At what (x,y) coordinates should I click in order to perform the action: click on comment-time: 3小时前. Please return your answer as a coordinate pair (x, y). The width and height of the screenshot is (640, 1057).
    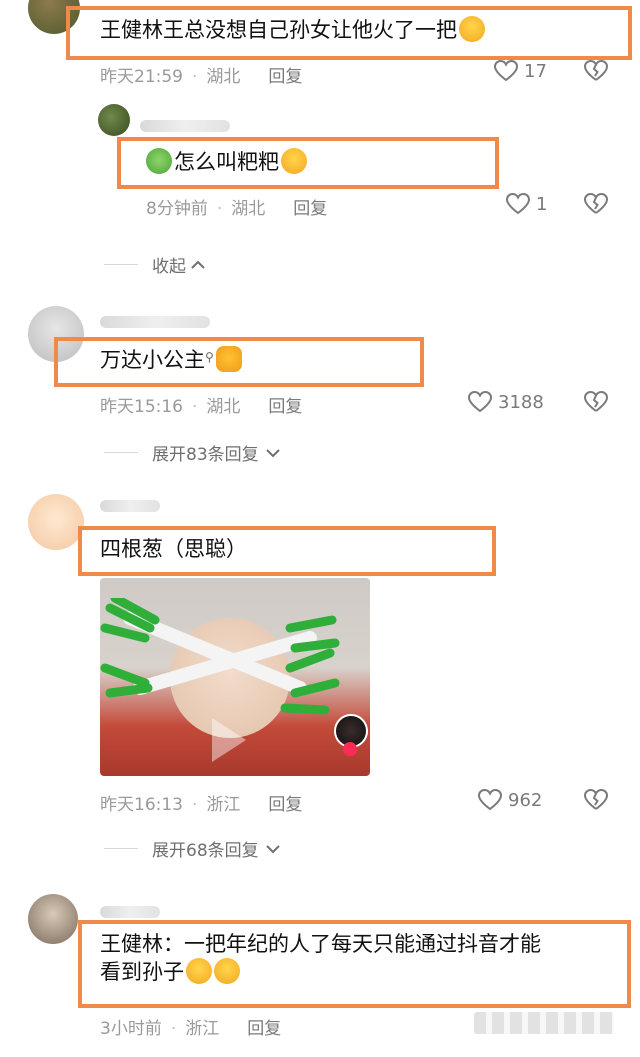
    Looking at the image, I should click on (131, 1029).